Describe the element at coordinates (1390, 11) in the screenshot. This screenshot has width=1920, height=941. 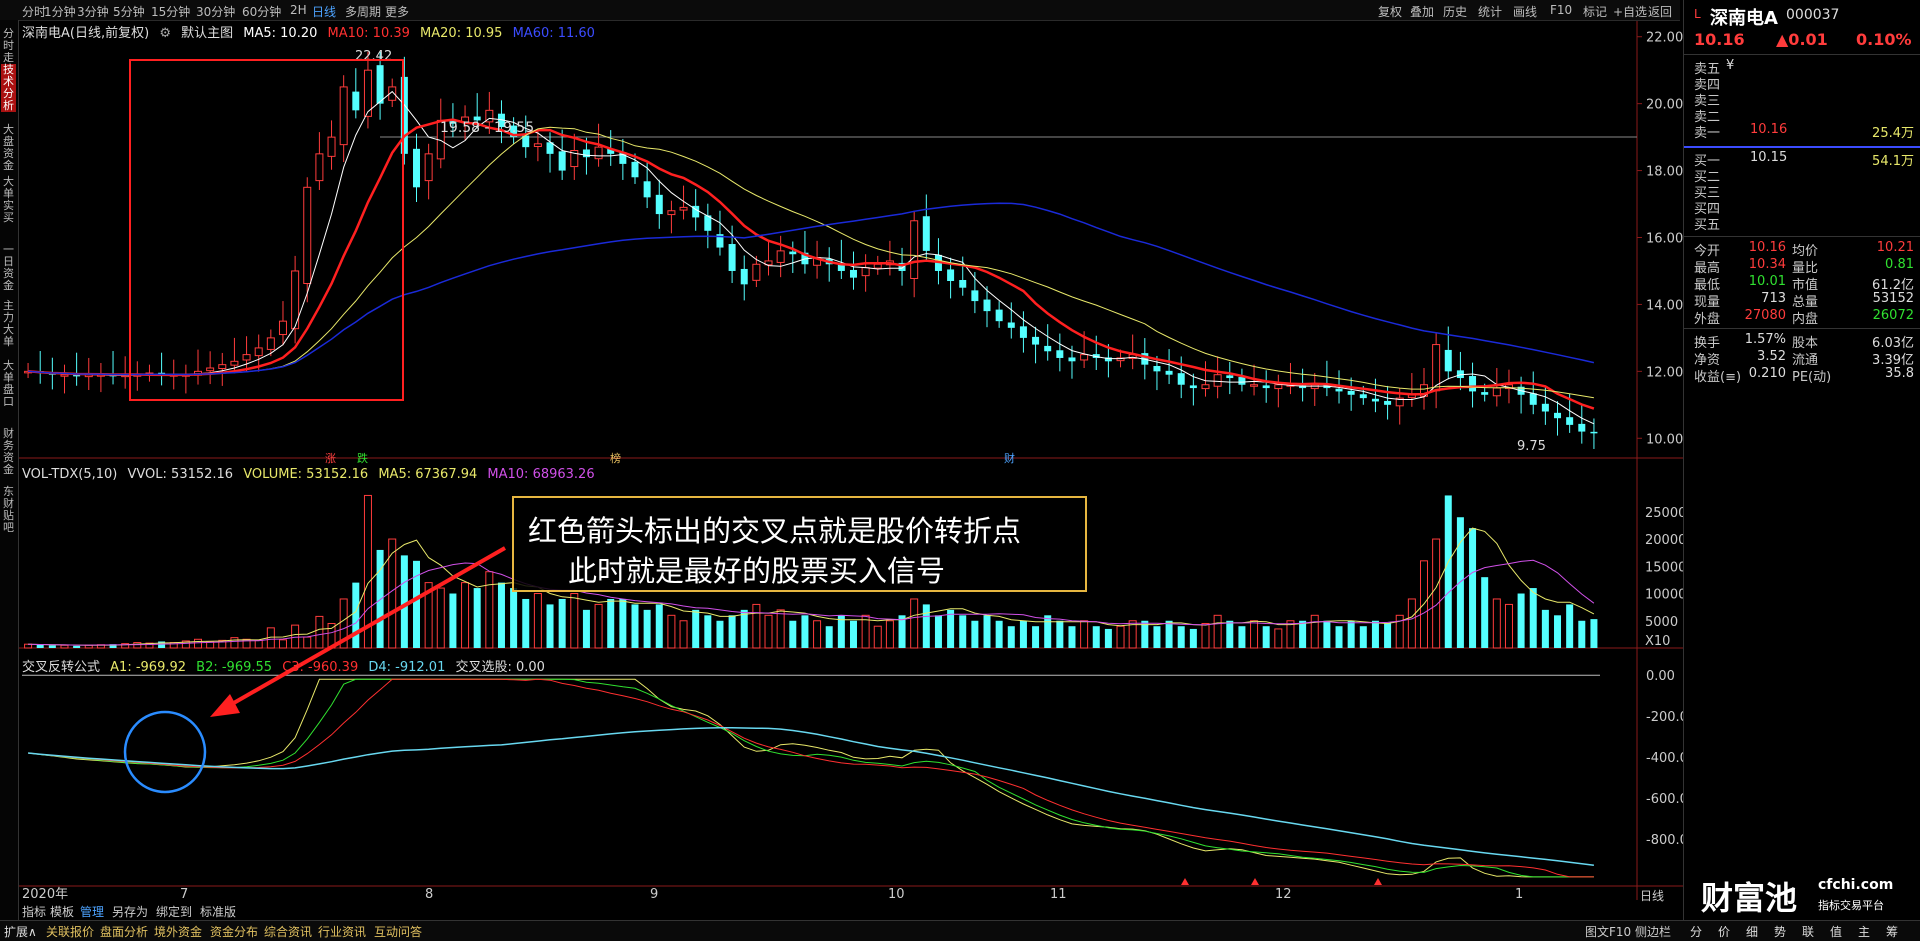
I see `toolbar-btn-0: 复权` at that location.